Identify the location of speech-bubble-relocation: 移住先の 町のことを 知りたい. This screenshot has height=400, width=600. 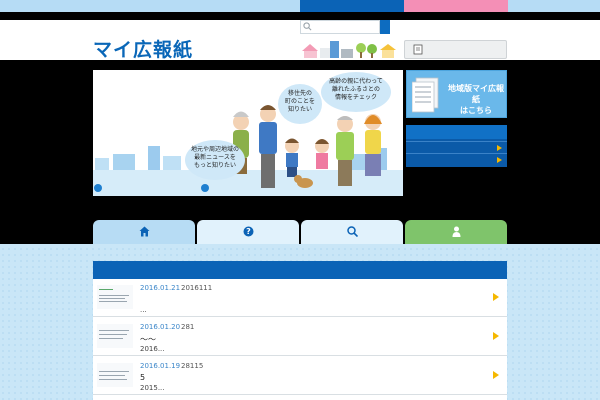
(300, 104).